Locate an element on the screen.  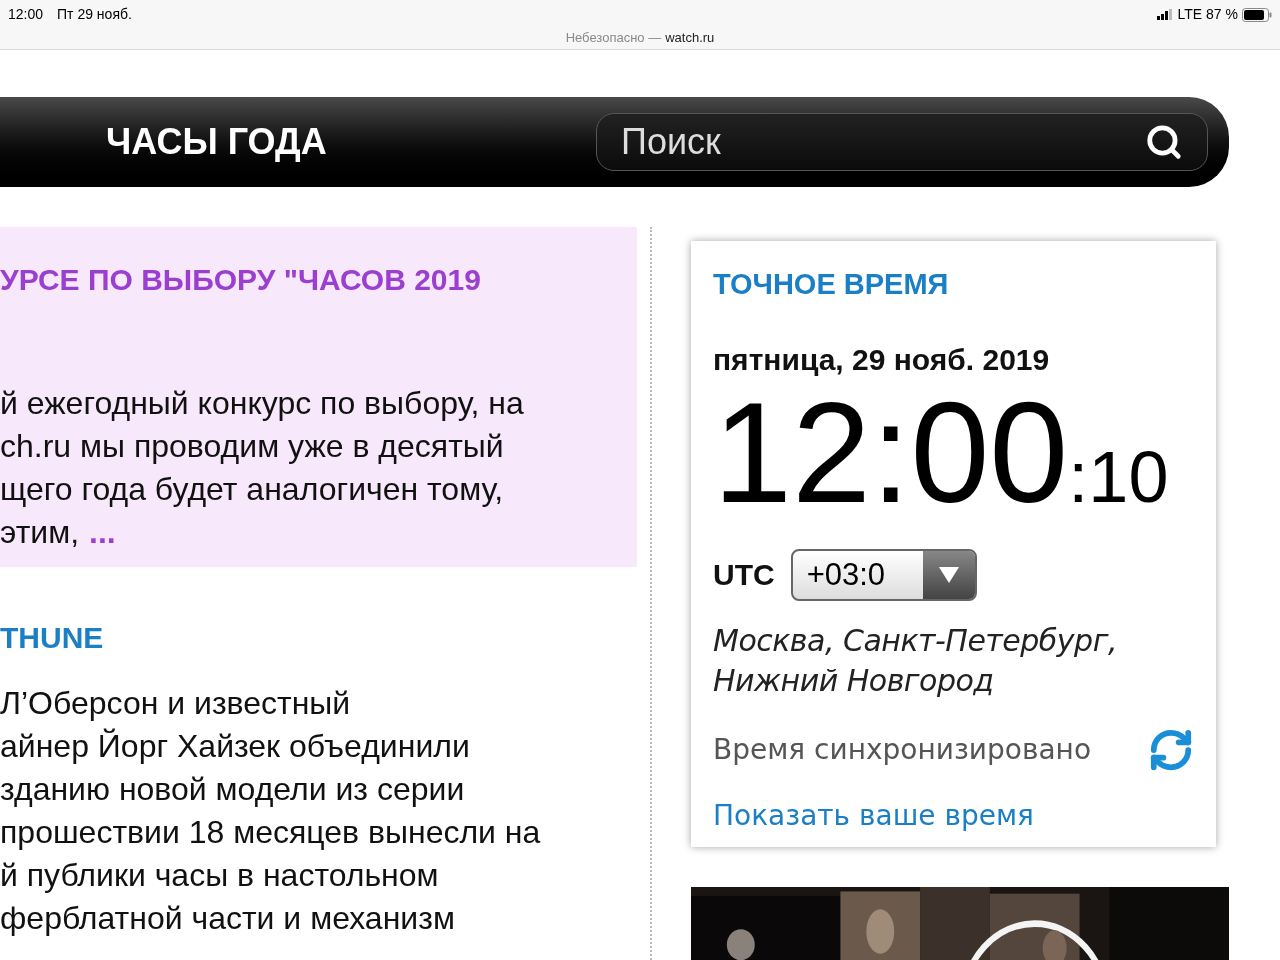
city-list: Москва, Санкт-Петербург, Нижний Новгород is located at coordinates (923, 660).